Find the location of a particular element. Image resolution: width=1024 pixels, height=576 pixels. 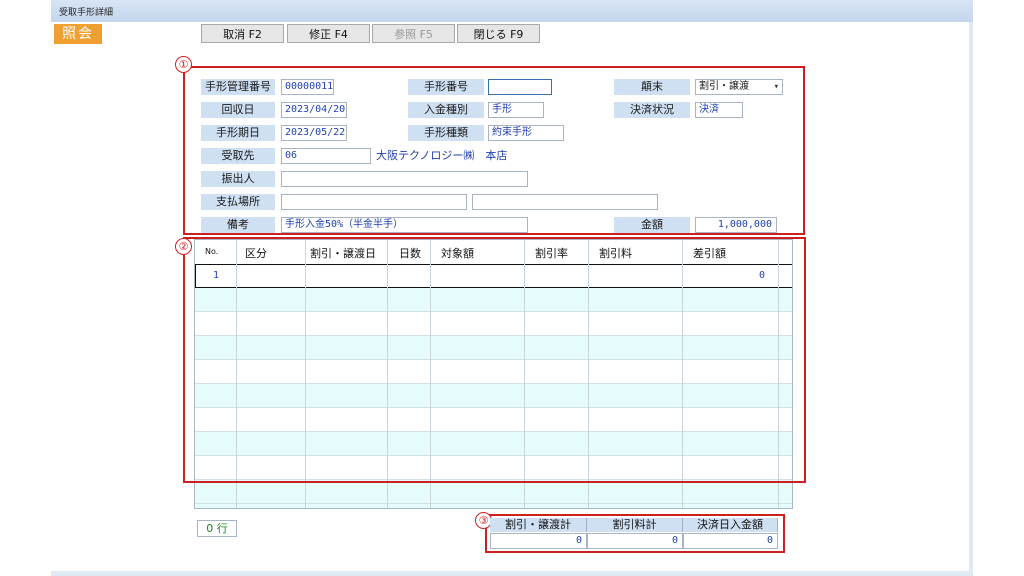

settlement-deposit-value: 0 is located at coordinates (730, 541).